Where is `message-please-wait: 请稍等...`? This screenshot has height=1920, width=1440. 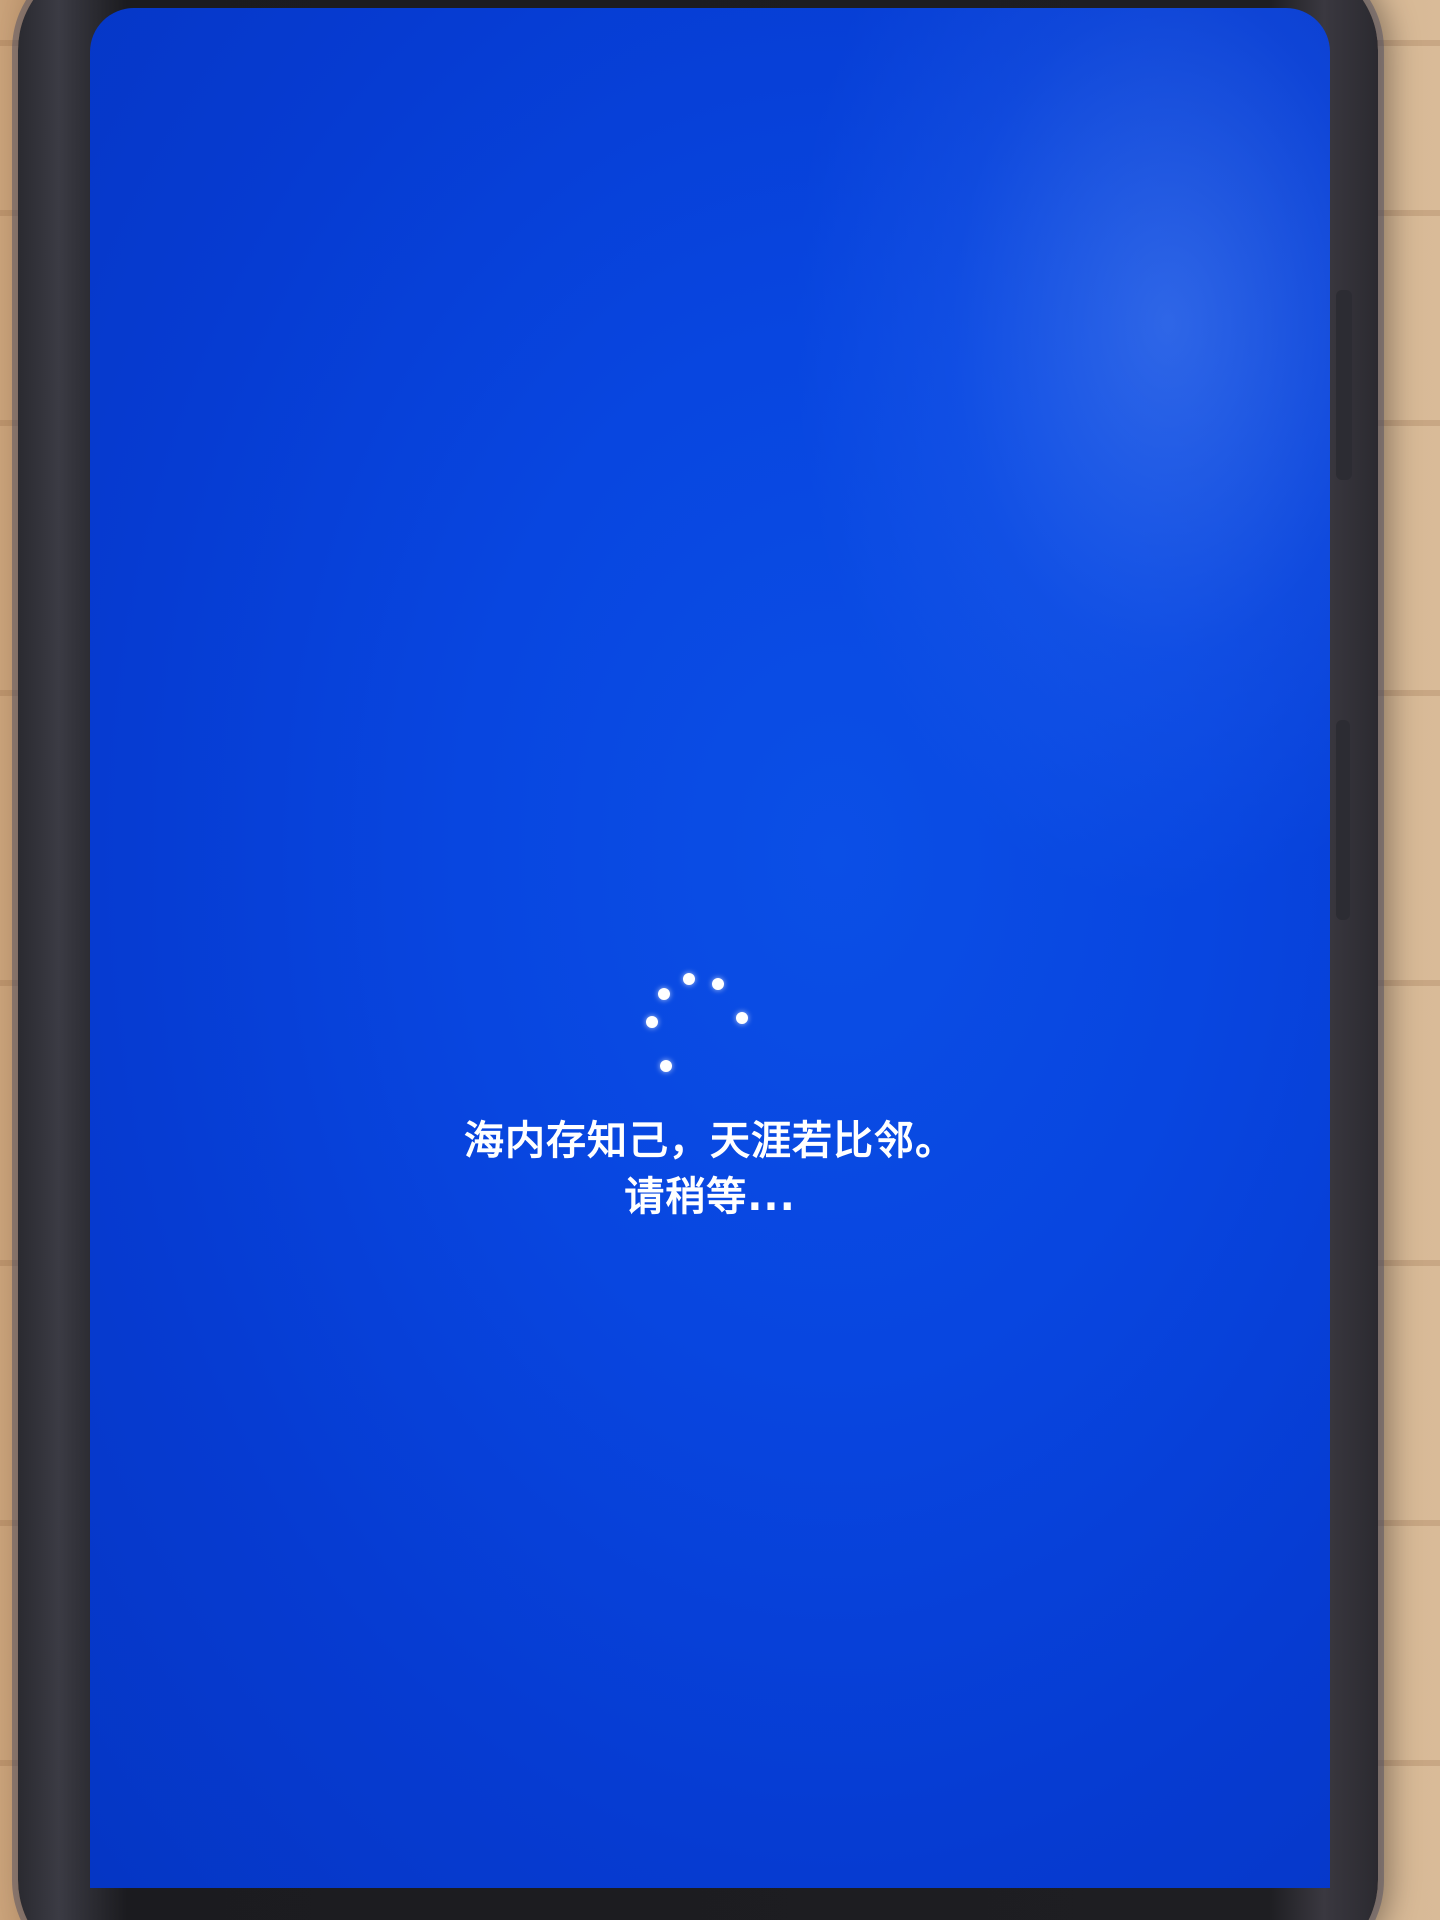
message-please-wait: 请稍等... is located at coordinates (710, 1197).